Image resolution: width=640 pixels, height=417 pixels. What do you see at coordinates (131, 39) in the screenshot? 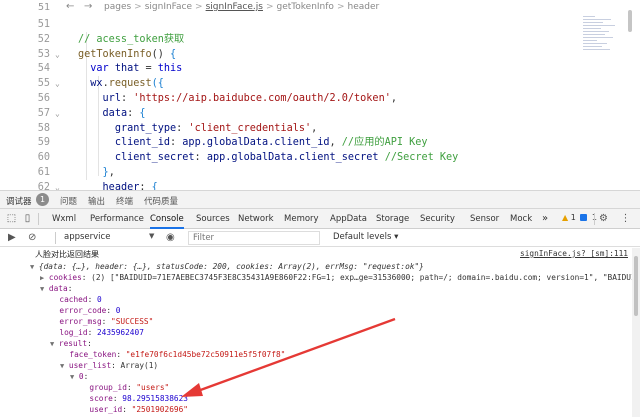
I see `code-token: // acess_token获取` at bounding box center [131, 39].